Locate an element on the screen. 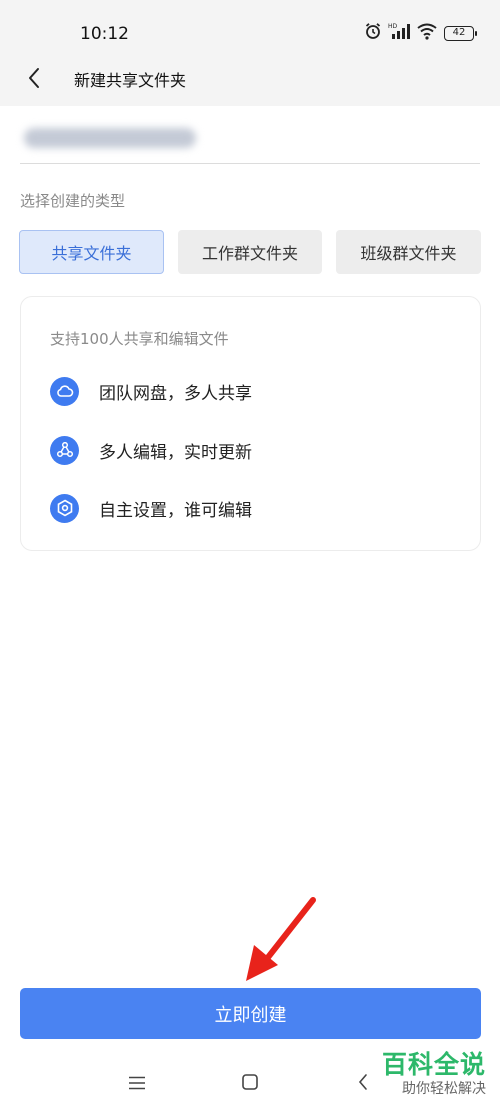 Image resolution: width=500 pixels, height=1111 pixels. feature-item: 多人编辑，实时更新 is located at coordinates (151, 450).